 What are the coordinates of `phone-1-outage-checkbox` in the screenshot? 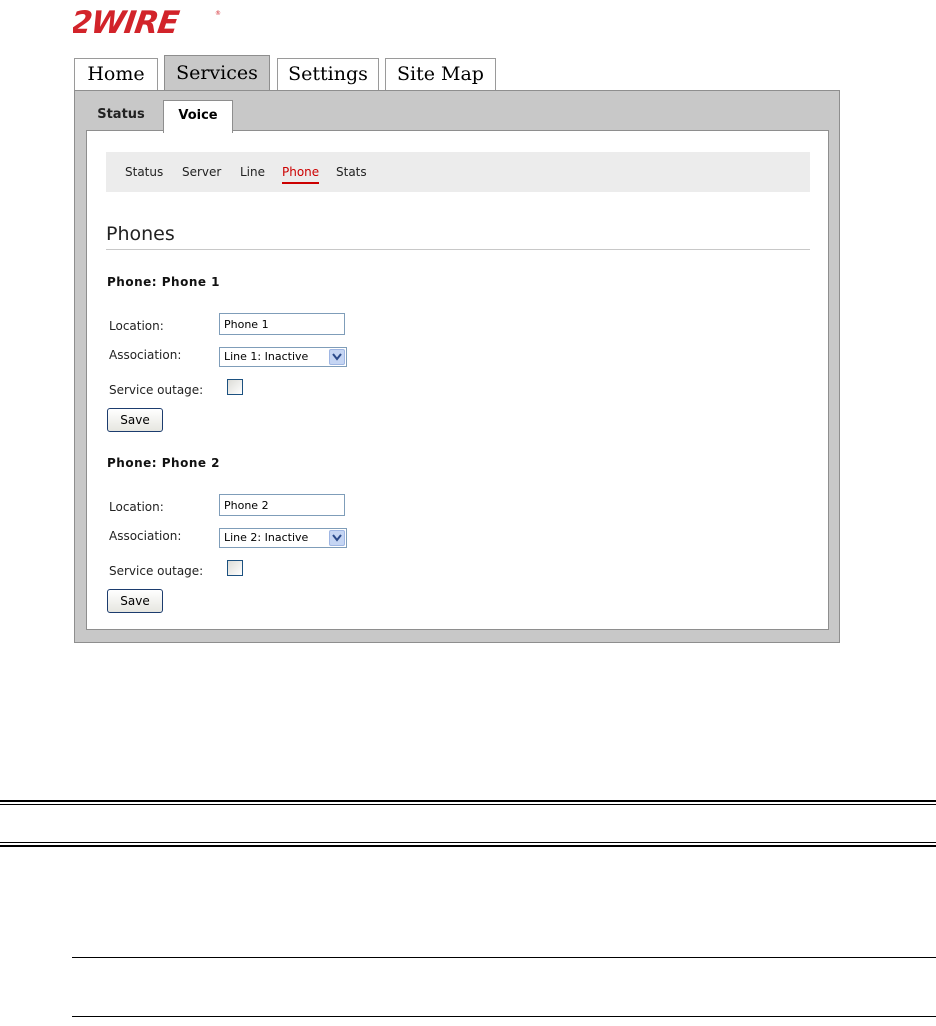 It's located at (235, 387).